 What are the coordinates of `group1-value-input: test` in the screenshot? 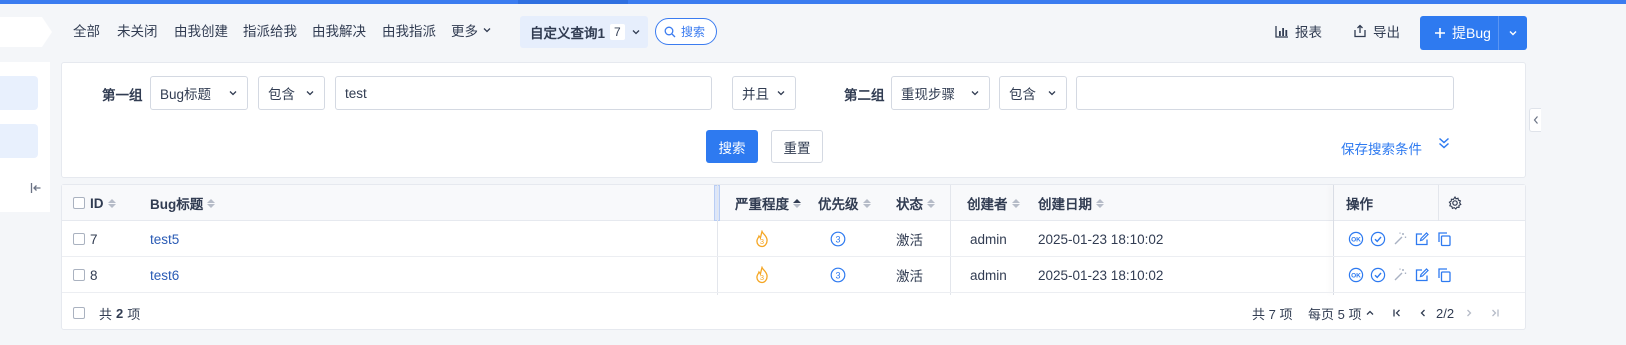 It's located at (523, 93).